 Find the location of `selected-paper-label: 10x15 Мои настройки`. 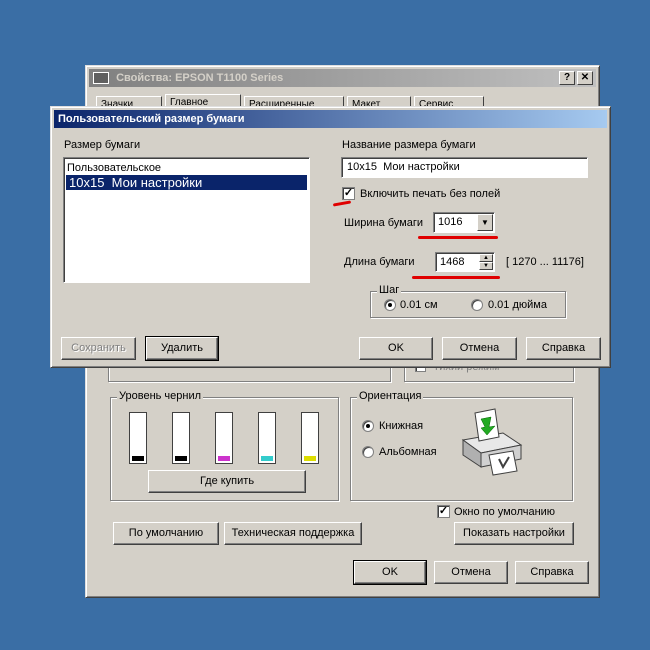

selected-paper-label: 10x15 Мои настройки is located at coordinates (136, 182).